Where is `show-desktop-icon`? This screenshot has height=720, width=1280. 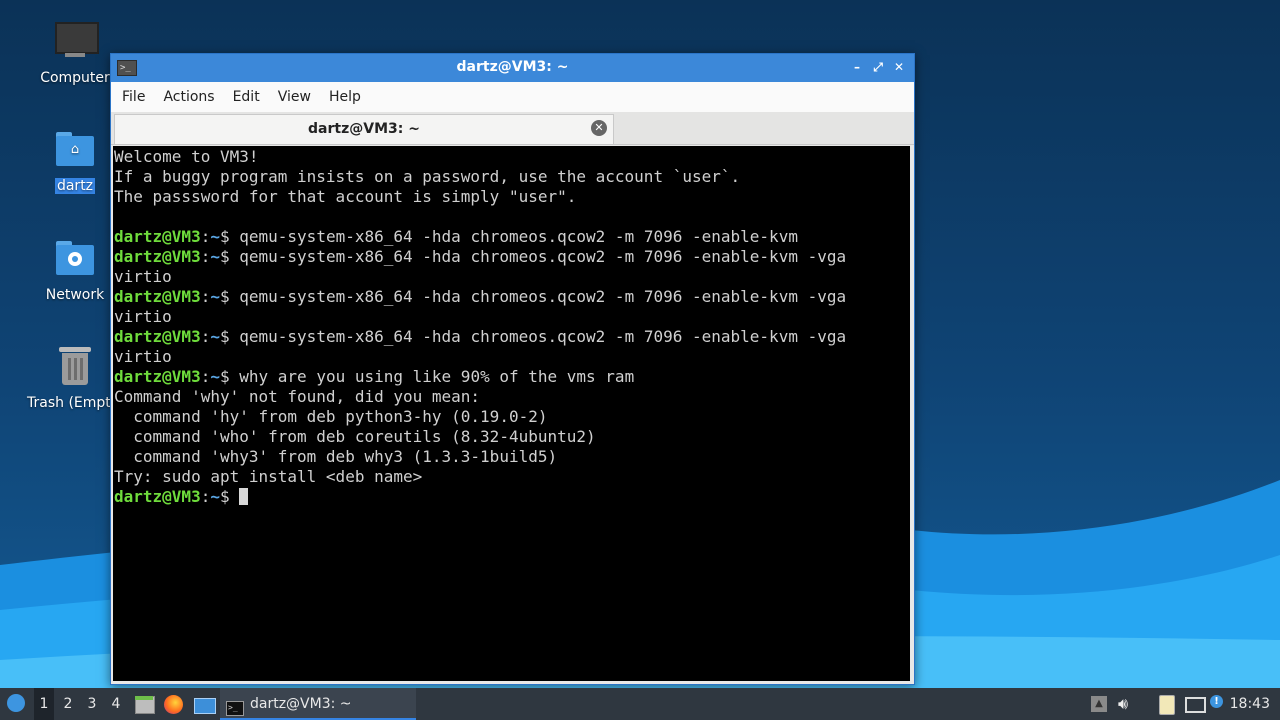 show-desktop-icon is located at coordinates (205, 704).